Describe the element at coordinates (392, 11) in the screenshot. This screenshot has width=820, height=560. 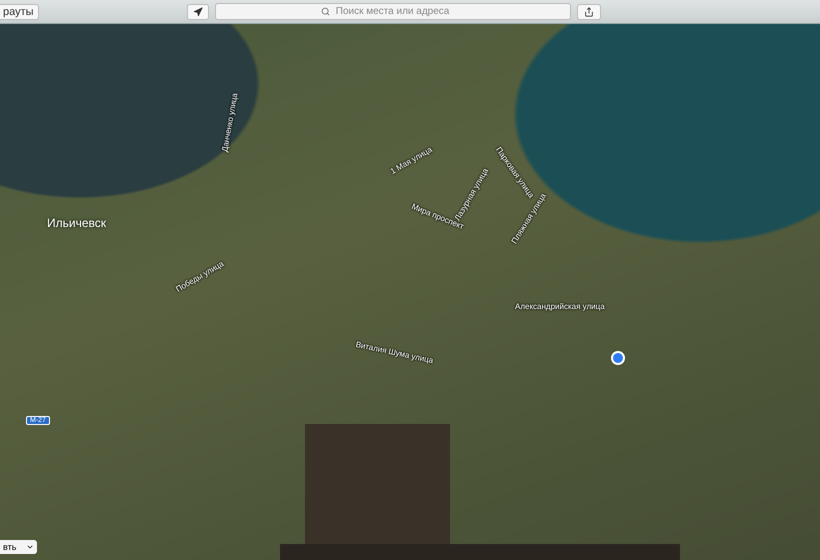
I see `search-field: Поиск места или адреса` at that location.